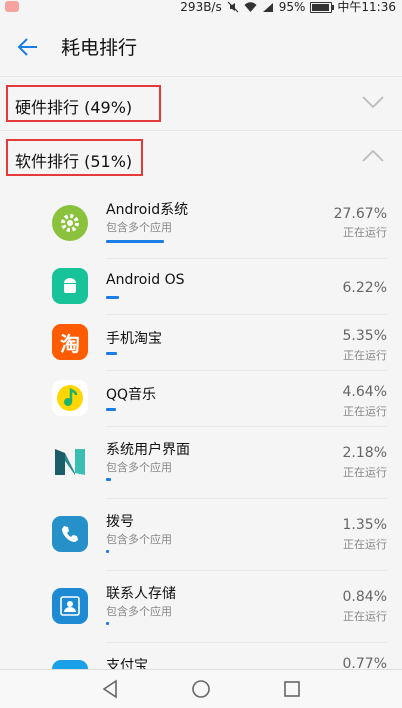 The height and width of the screenshot is (708, 402). What do you see at coordinates (70, 286) in the screenshot?
I see `android-icon` at bounding box center [70, 286].